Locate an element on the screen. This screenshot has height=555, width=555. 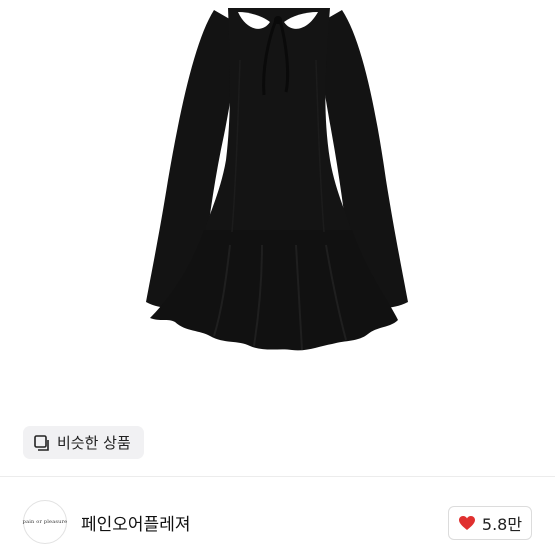
similar-products-icon is located at coordinates (42, 442).